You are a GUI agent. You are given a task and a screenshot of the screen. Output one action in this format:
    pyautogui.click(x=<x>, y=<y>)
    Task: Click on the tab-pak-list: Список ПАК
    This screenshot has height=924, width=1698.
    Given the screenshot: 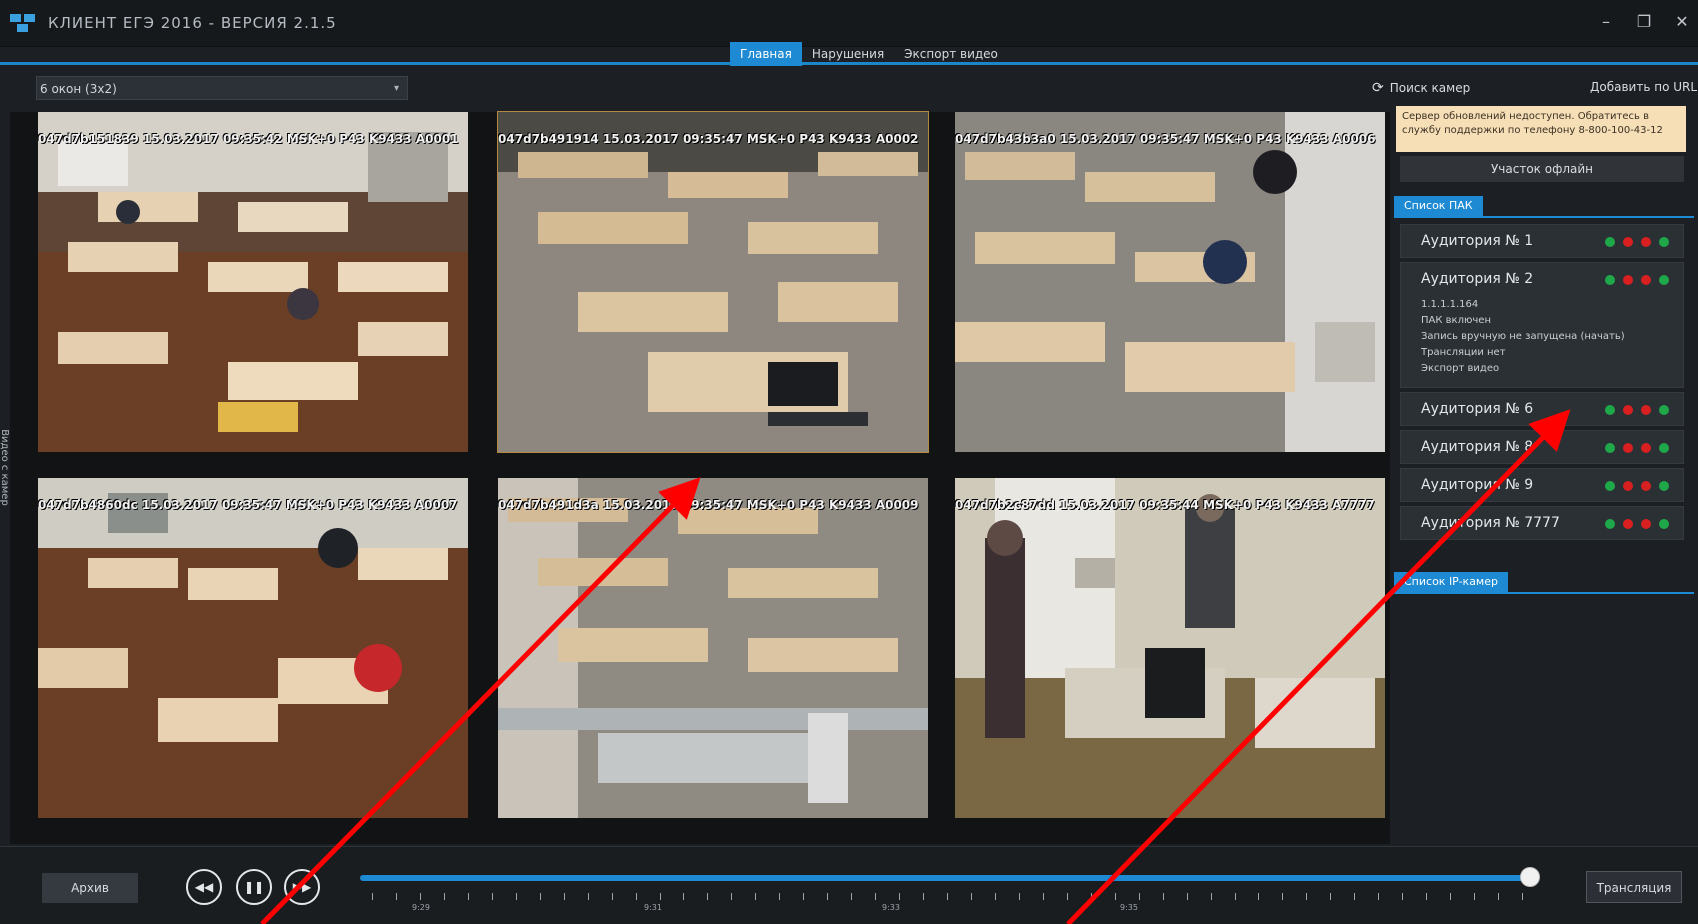 What is the action you would take?
    pyautogui.click(x=1438, y=206)
    